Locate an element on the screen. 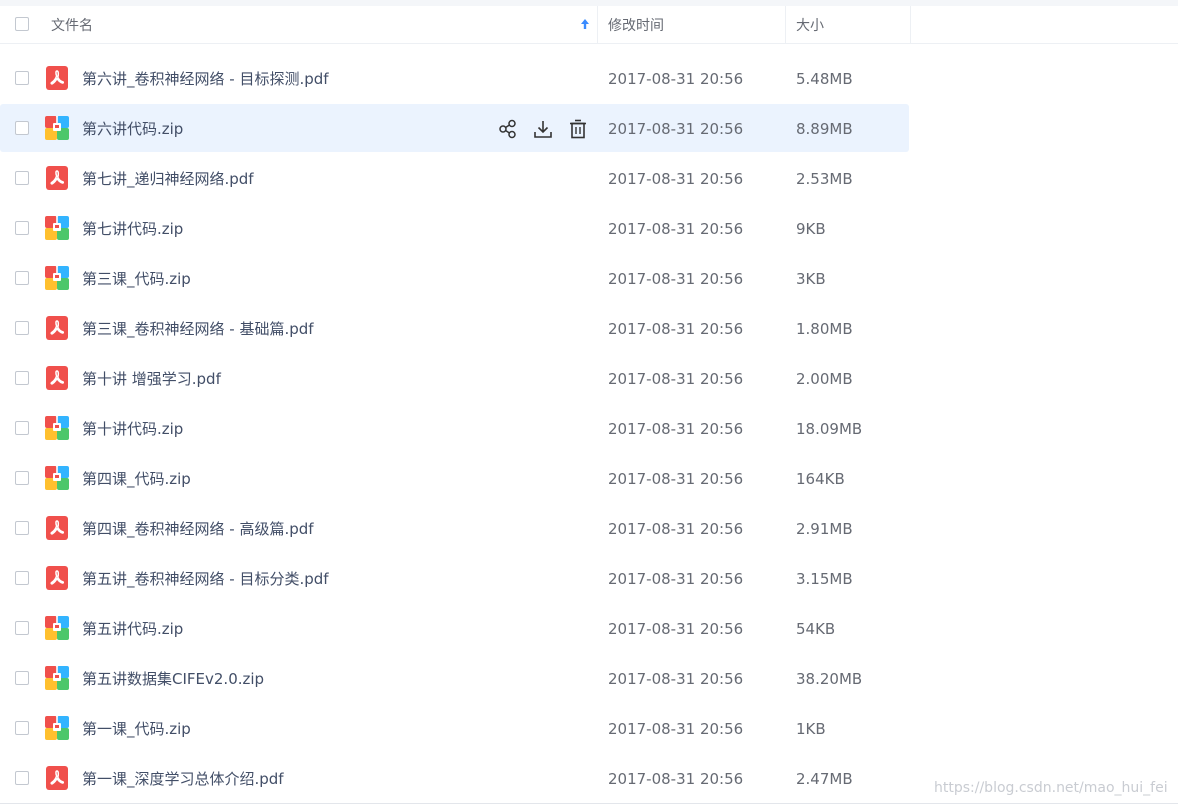 The width and height of the screenshot is (1178, 808). file-size: 2.53MB is located at coordinates (824, 179).